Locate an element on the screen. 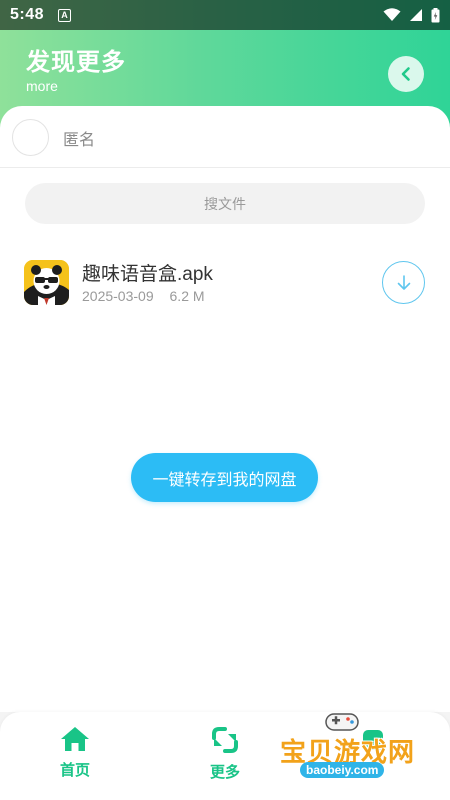 This screenshot has height=800, width=450. bottom-nav-container: 首页 更多 is located at coordinates (225, 756).